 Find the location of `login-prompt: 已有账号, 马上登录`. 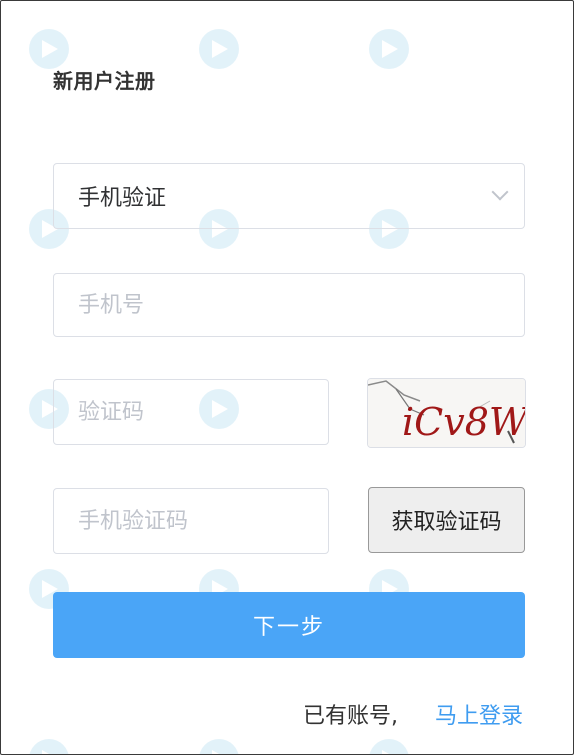

login-prompt: 已有账号, 马上登录 is located at coordinates (413, 714).